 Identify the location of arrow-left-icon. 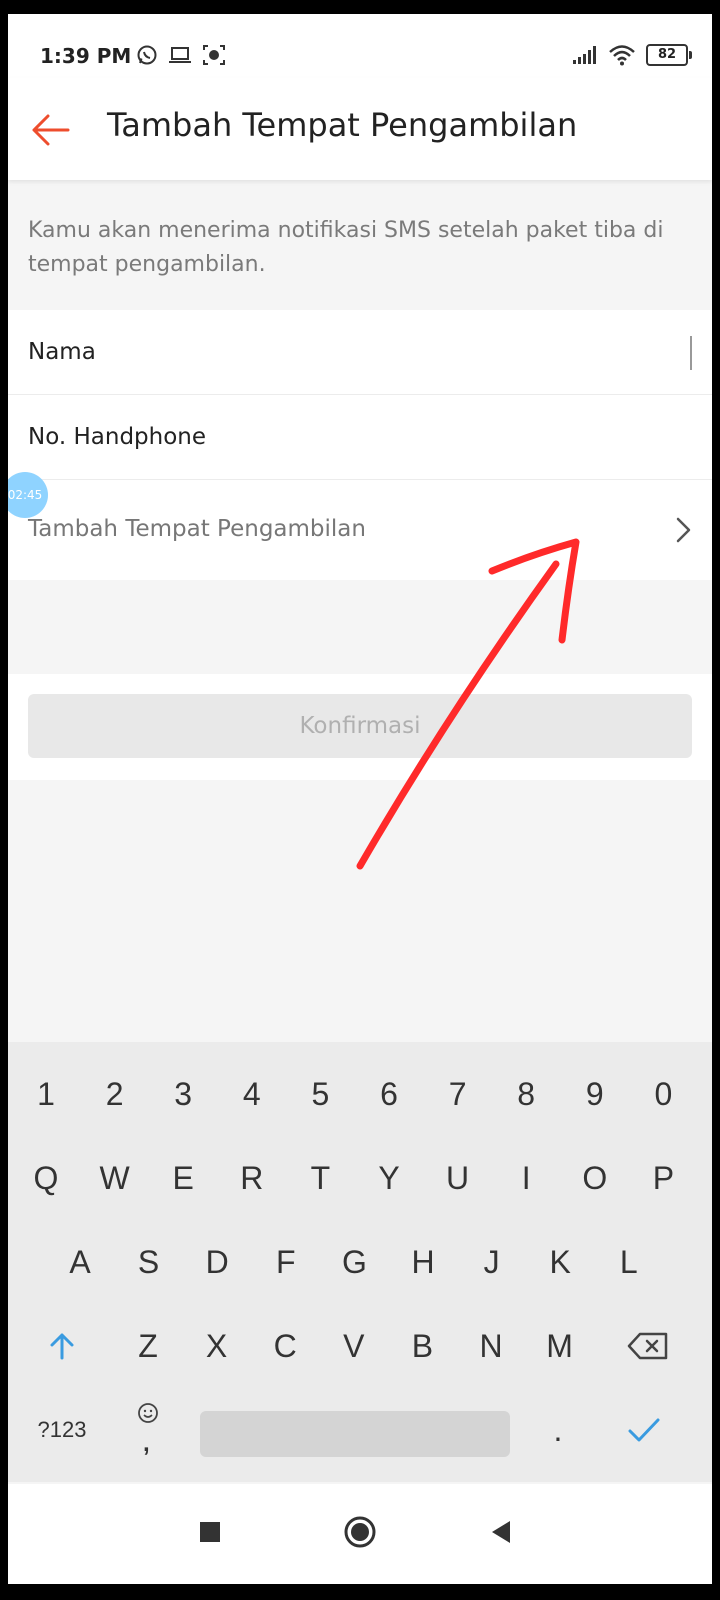
(50, 130).